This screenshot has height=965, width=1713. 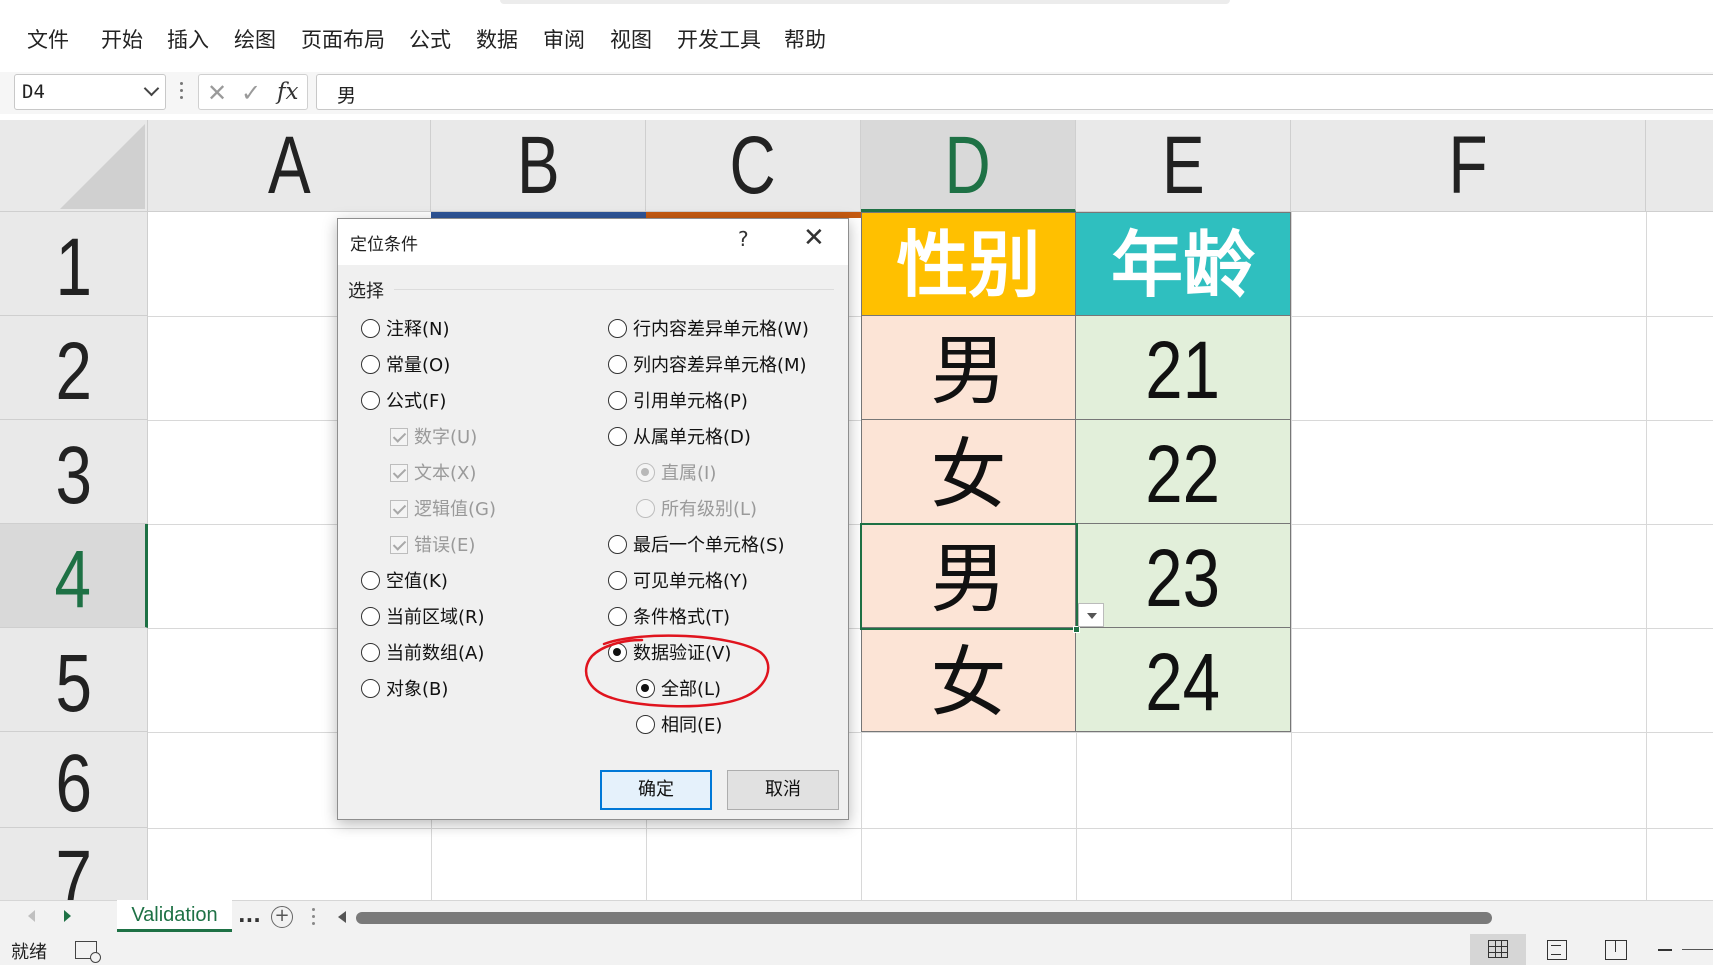 What do you see at coordinates (432, 544) in the screenshot?
I see `option-errors: 错误(E)` at bounding box center [432, 544].